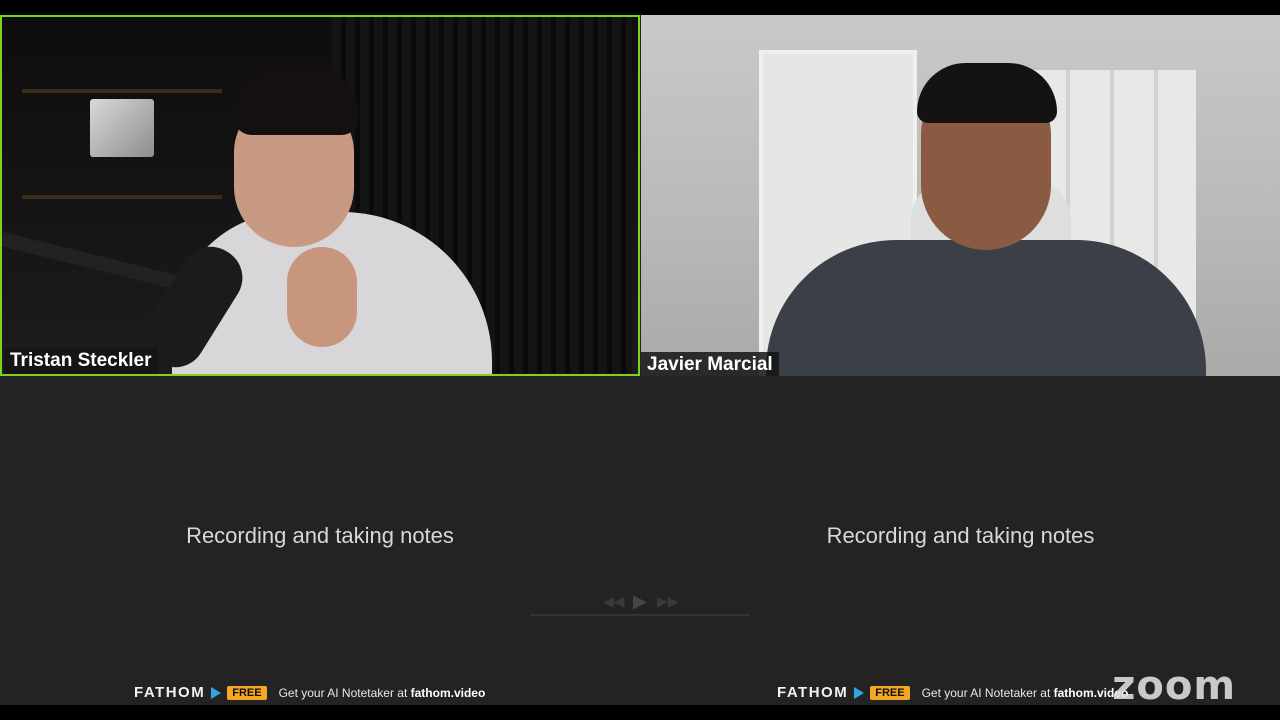 This screenshot has height=720, width=1280. What do you see at coordinates (448, 693) in the screenshot?
I see `promo-link: fathom.video` at bounding box center [448, 693].